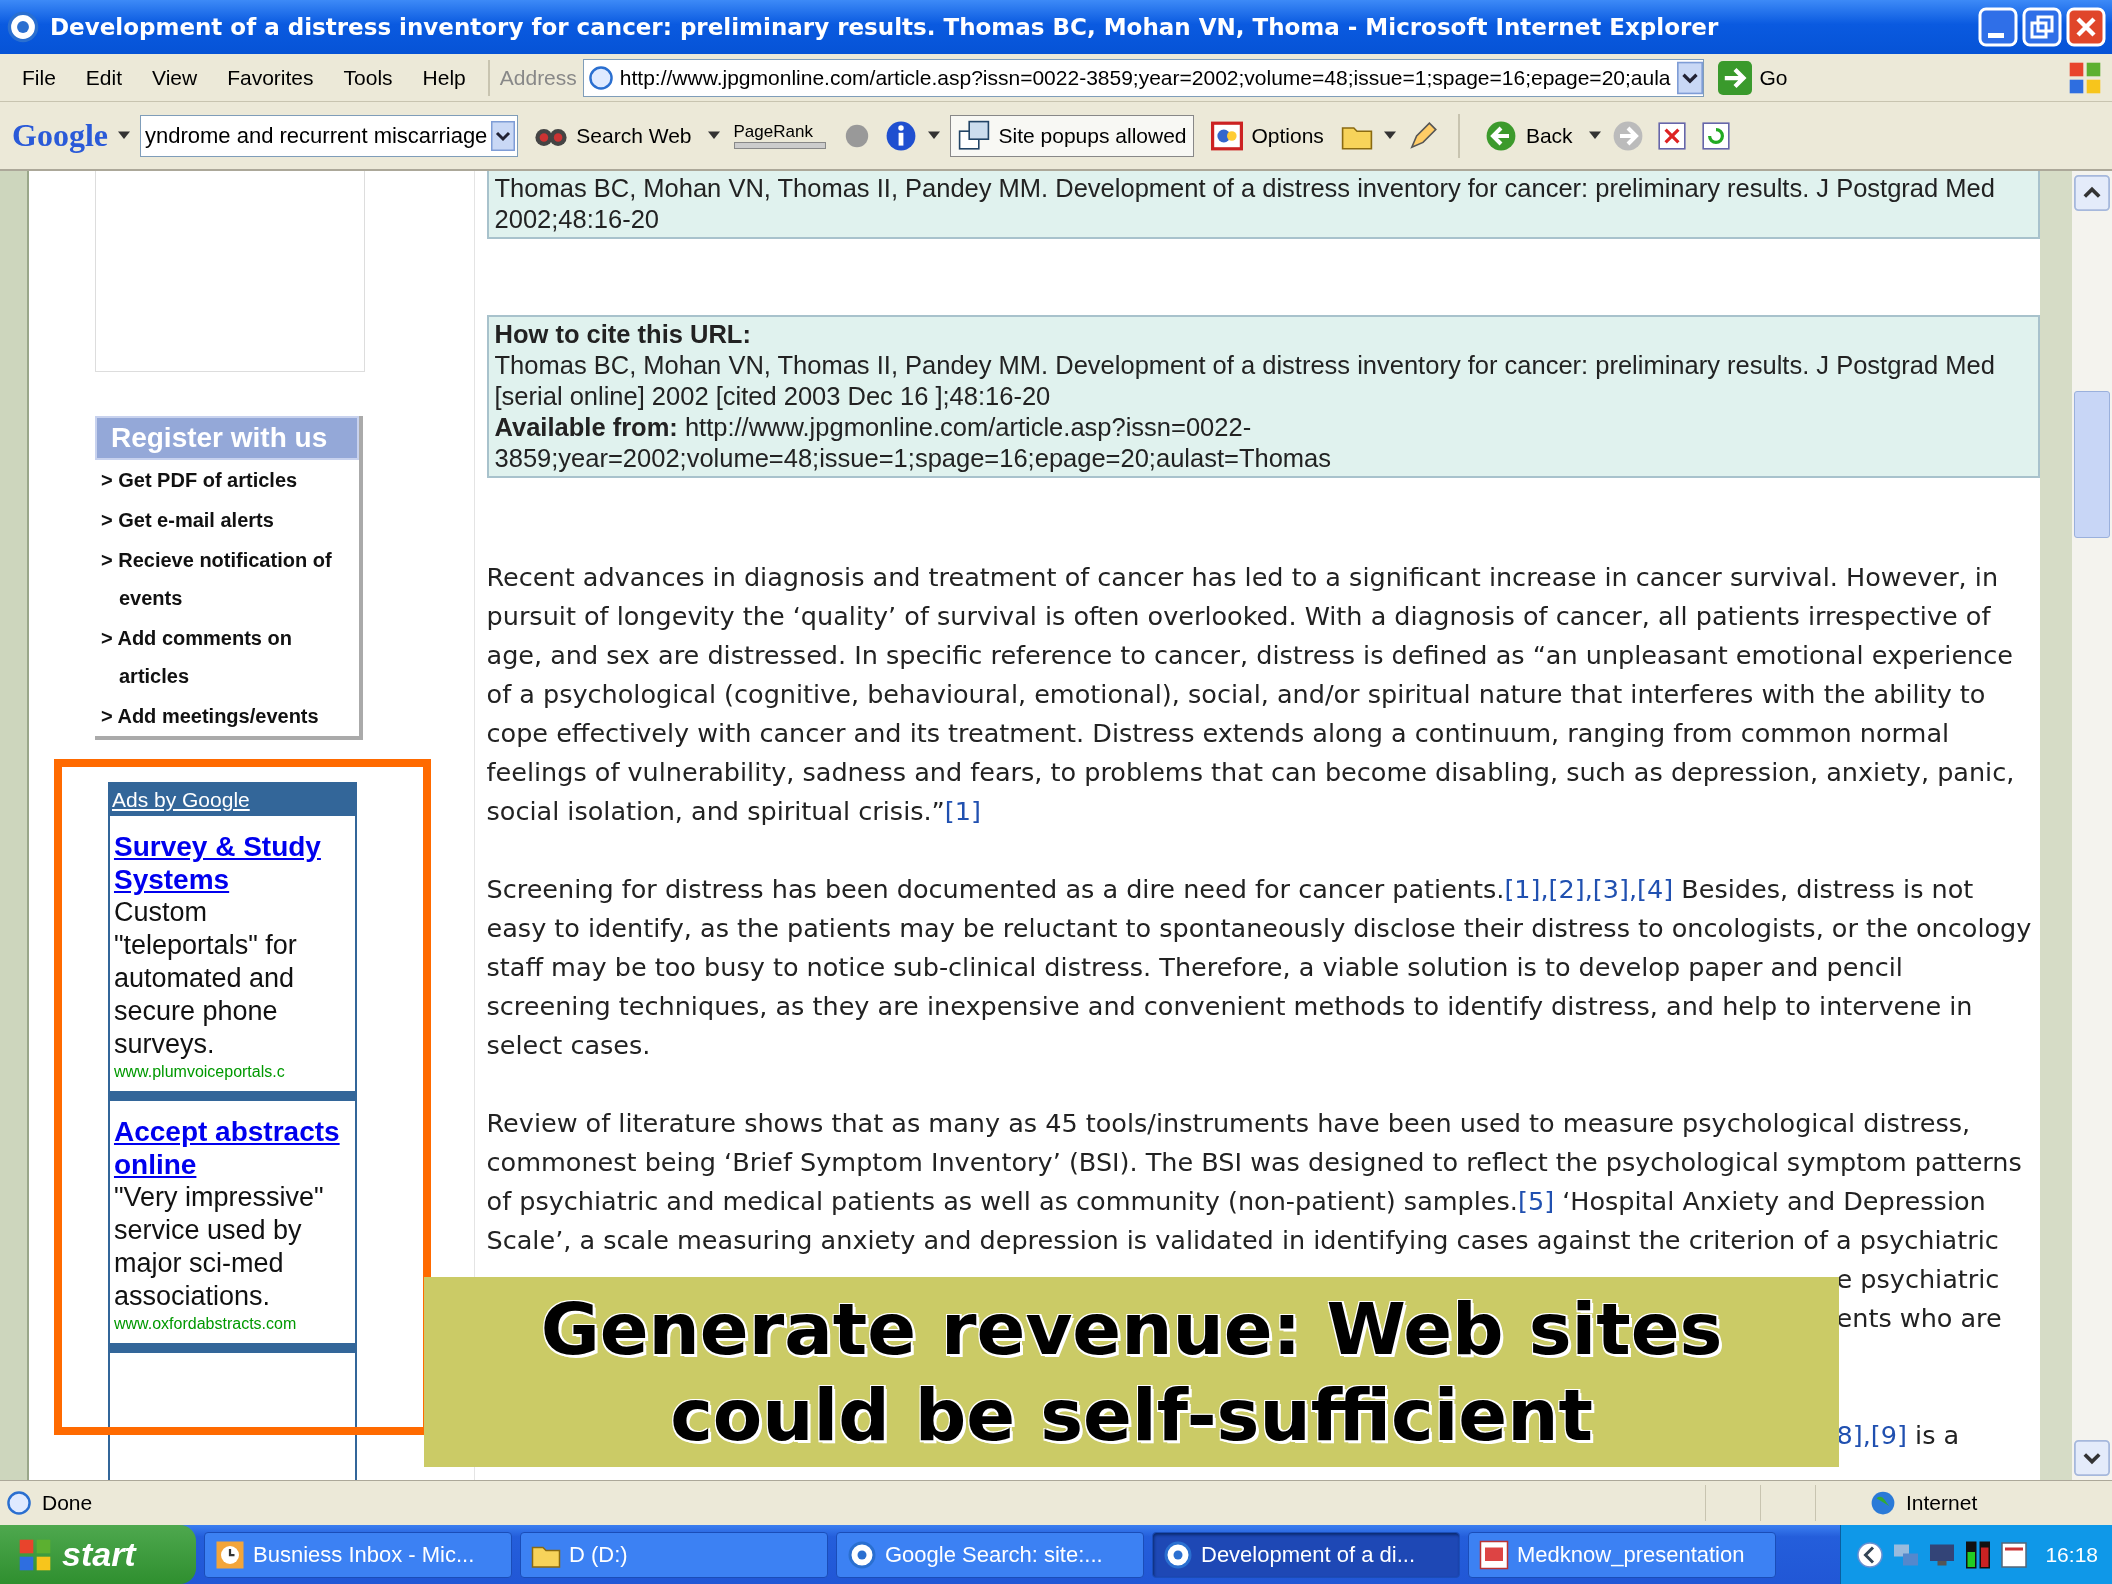 This screenshot has width=2112, height=1584. What do you see at coordinates (1883, 1503) in the screenshot?
I see `globe-icon` at bounding box center [1883, 1503].